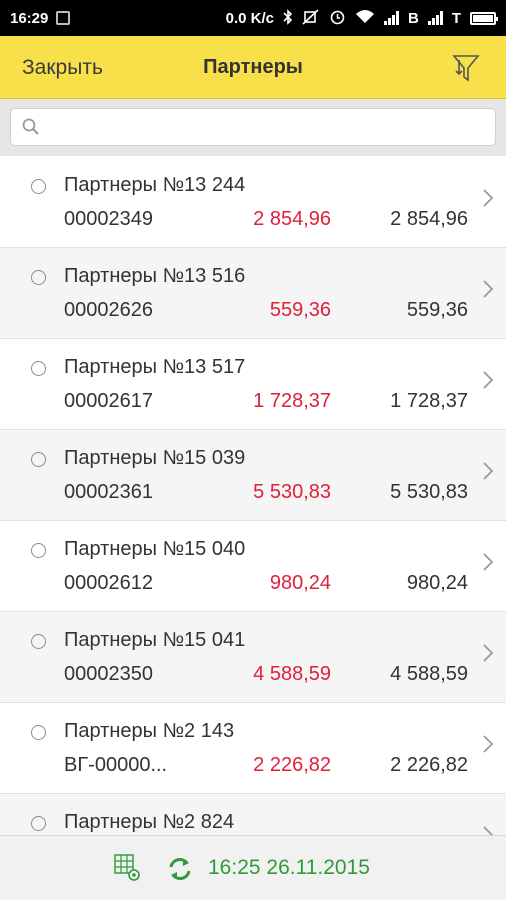 The image size is (506, 900). Describe the element at coordinates (31, 127) in the screenshot. I see `search-icon` at that location.